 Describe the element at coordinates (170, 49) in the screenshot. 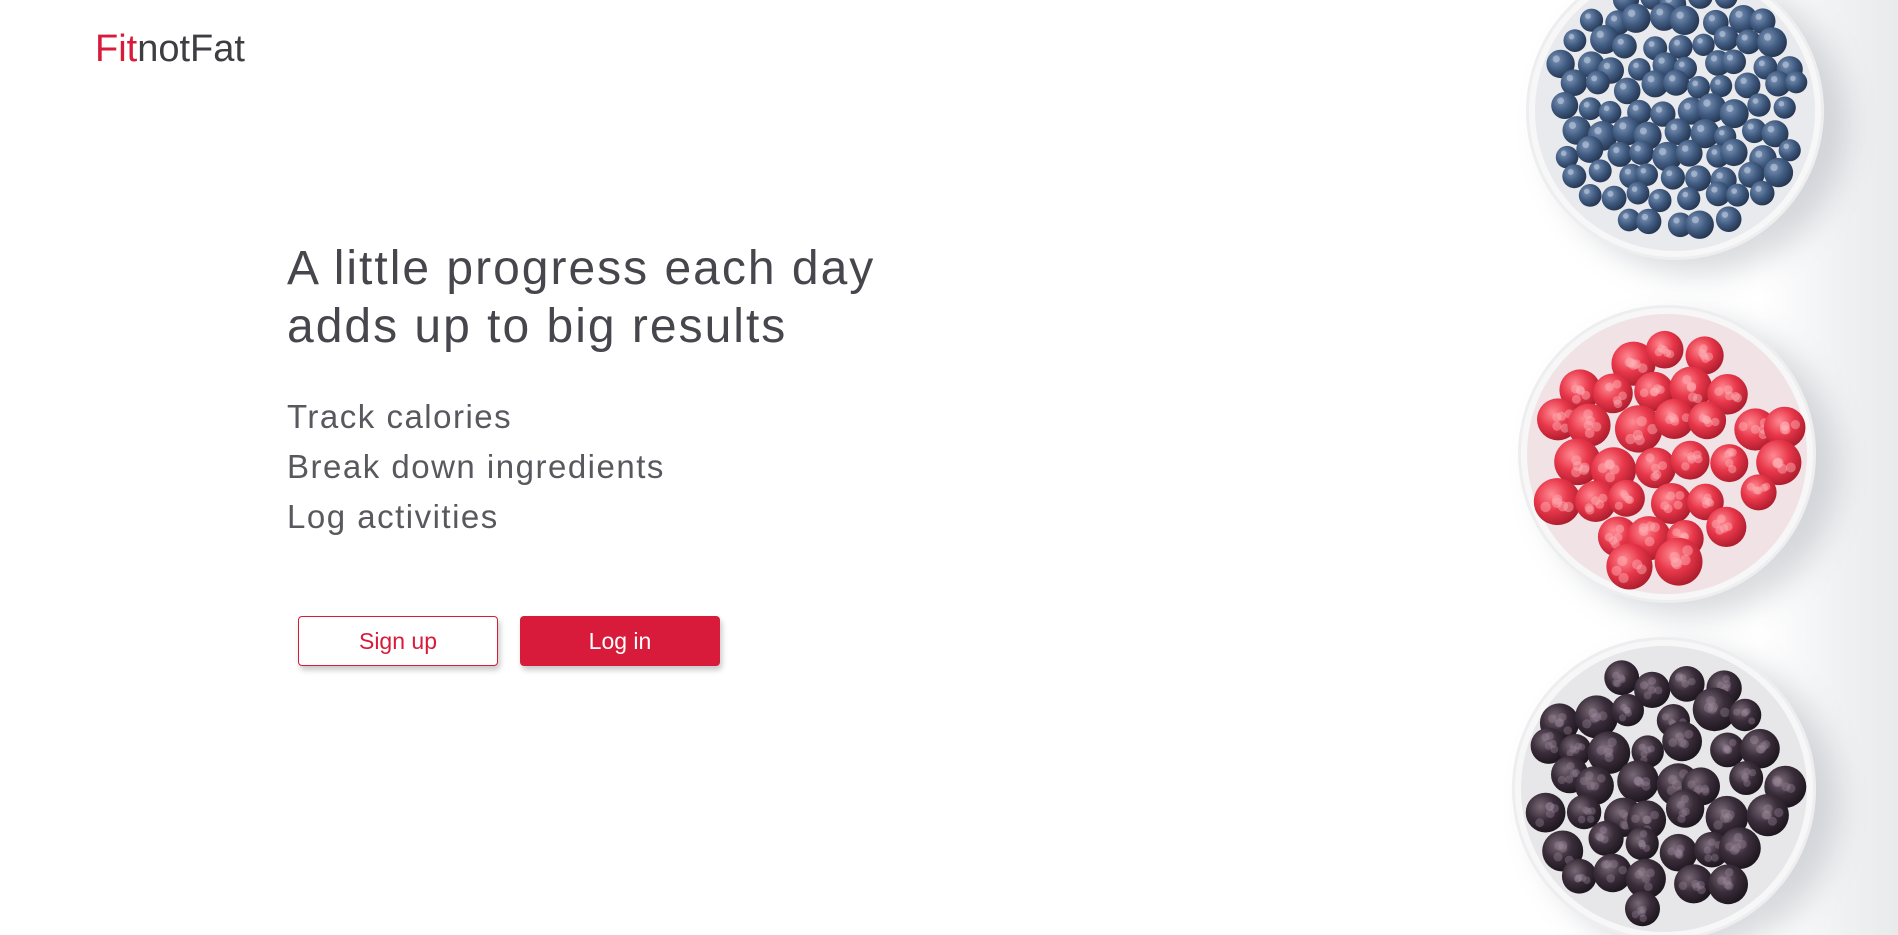

I see `brand-logo: FitnotFat` at that location.